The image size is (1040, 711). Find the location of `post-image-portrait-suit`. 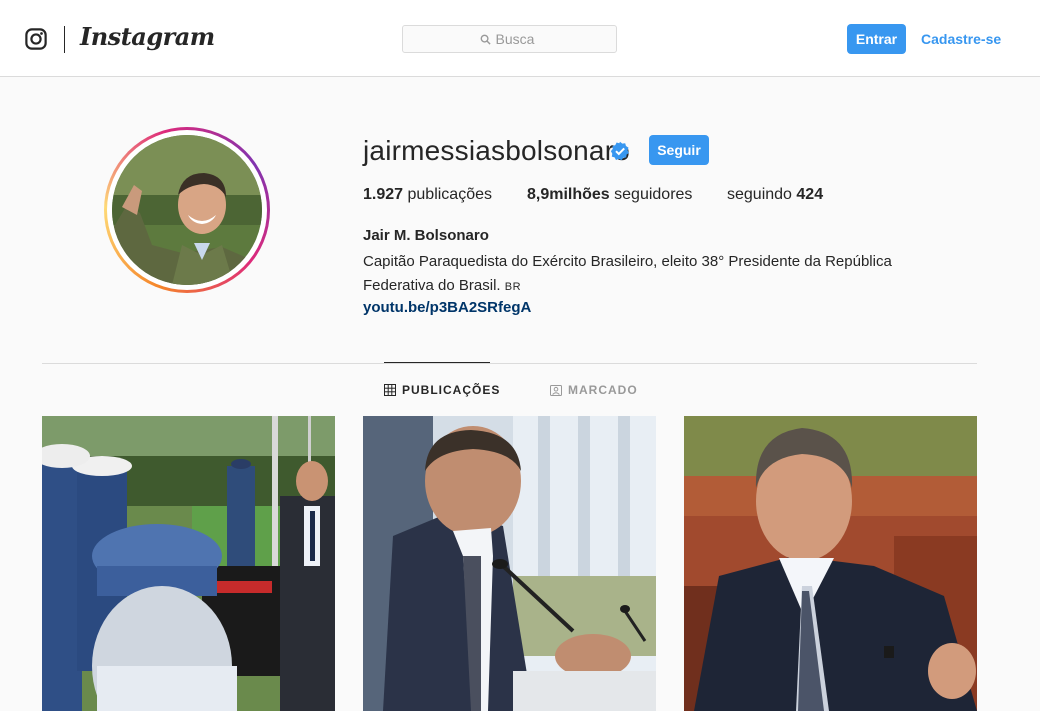

post-image-portrait-suit is located at coordinates (830, 563).